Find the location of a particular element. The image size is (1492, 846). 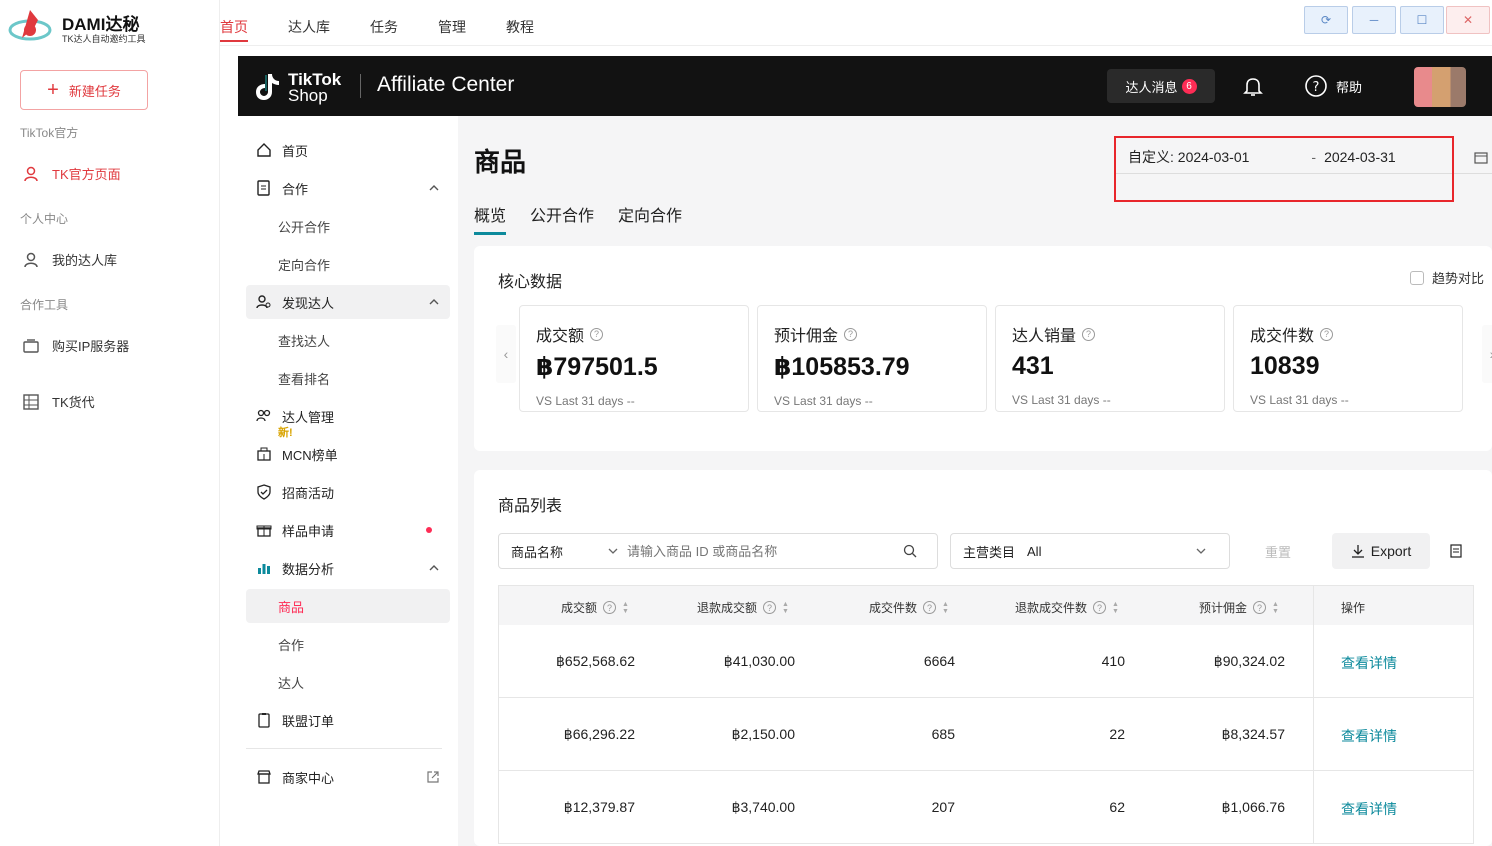

app-logo: DAMI达秘 TK达人自动邀约工具 is located at coordinates (88, 26).